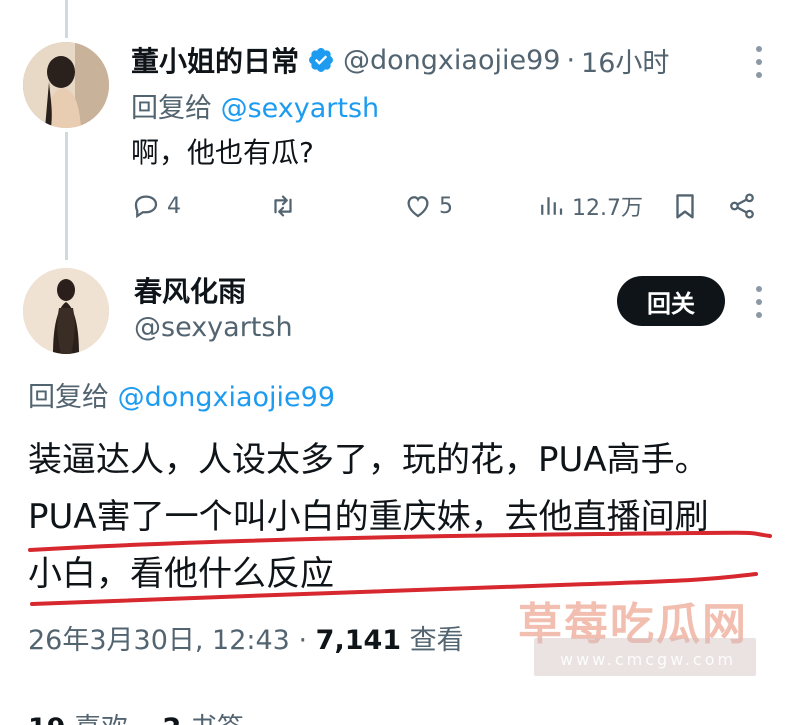  I want to click on reply-context: 回复给 @sexyartsh, so click(255, 105).